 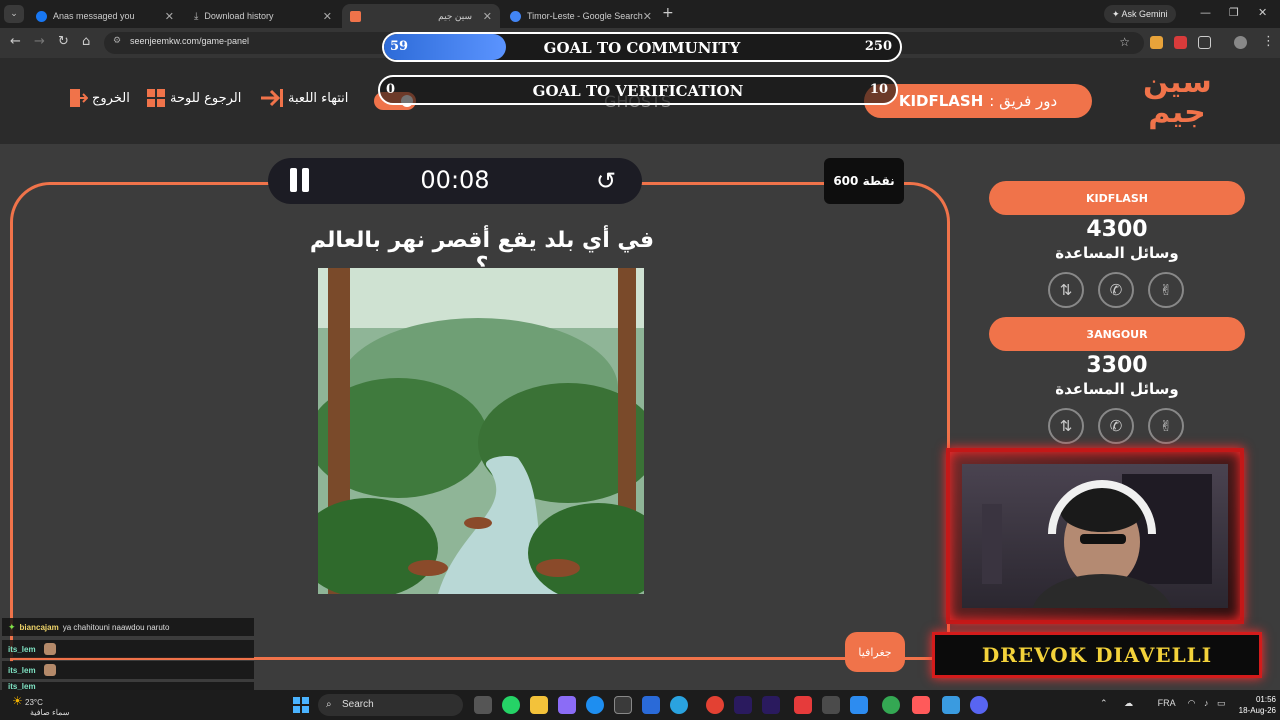 I want to click on url-text: seenjeemkw.com/game-panel, so click(x=190, y=41).